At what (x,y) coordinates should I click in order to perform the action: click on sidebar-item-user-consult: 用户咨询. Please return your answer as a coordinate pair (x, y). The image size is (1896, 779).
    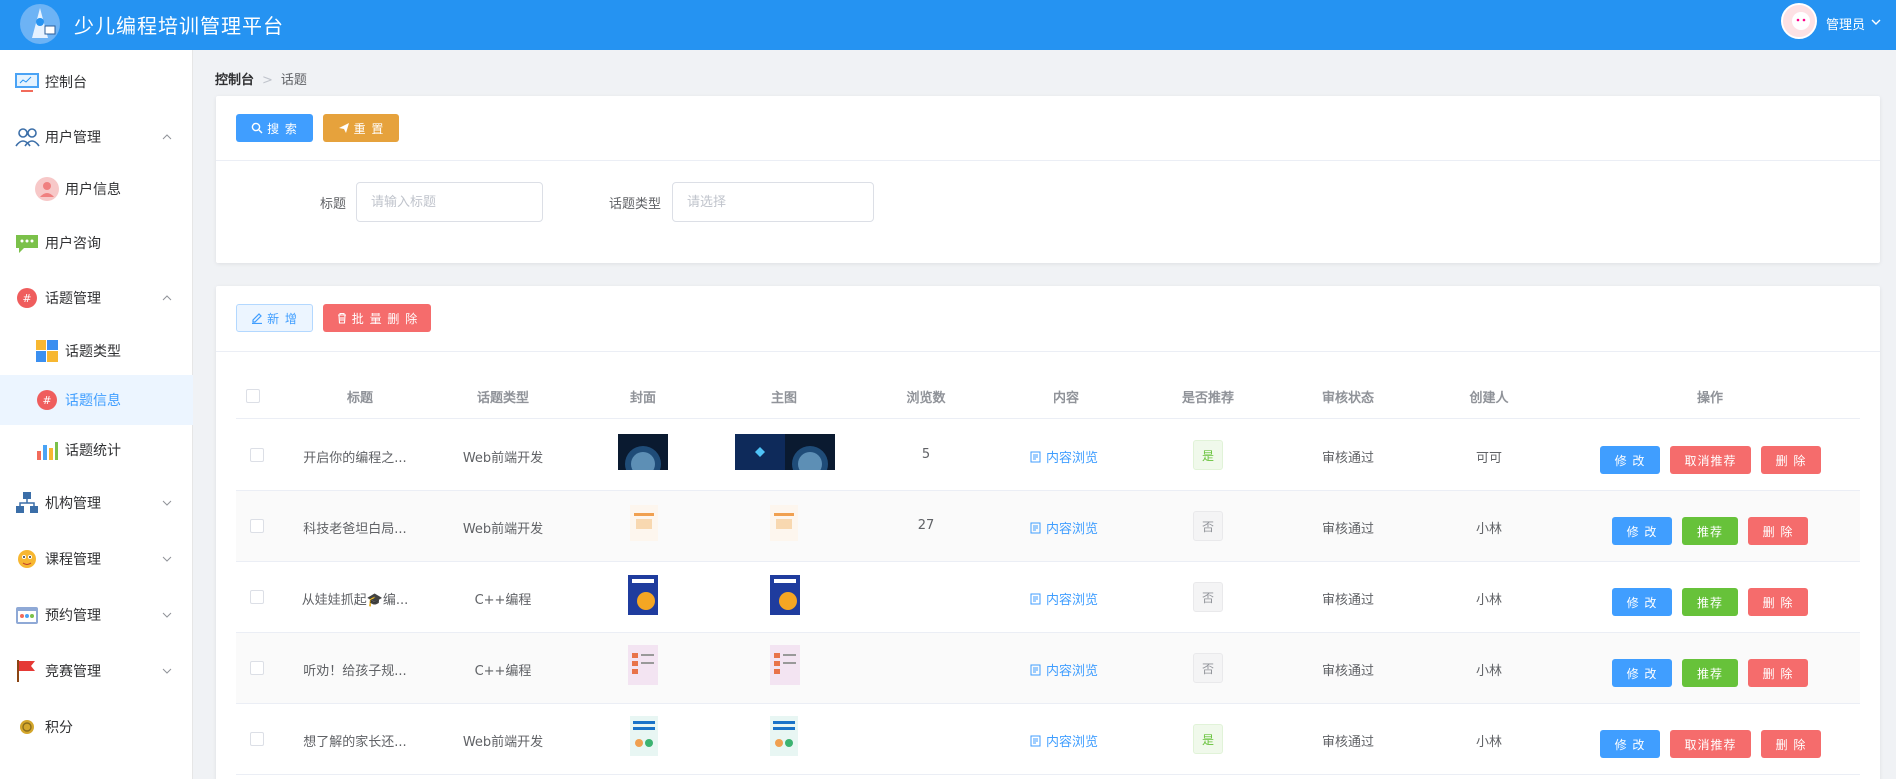
    Looking at the image, I should click on (96, 243).